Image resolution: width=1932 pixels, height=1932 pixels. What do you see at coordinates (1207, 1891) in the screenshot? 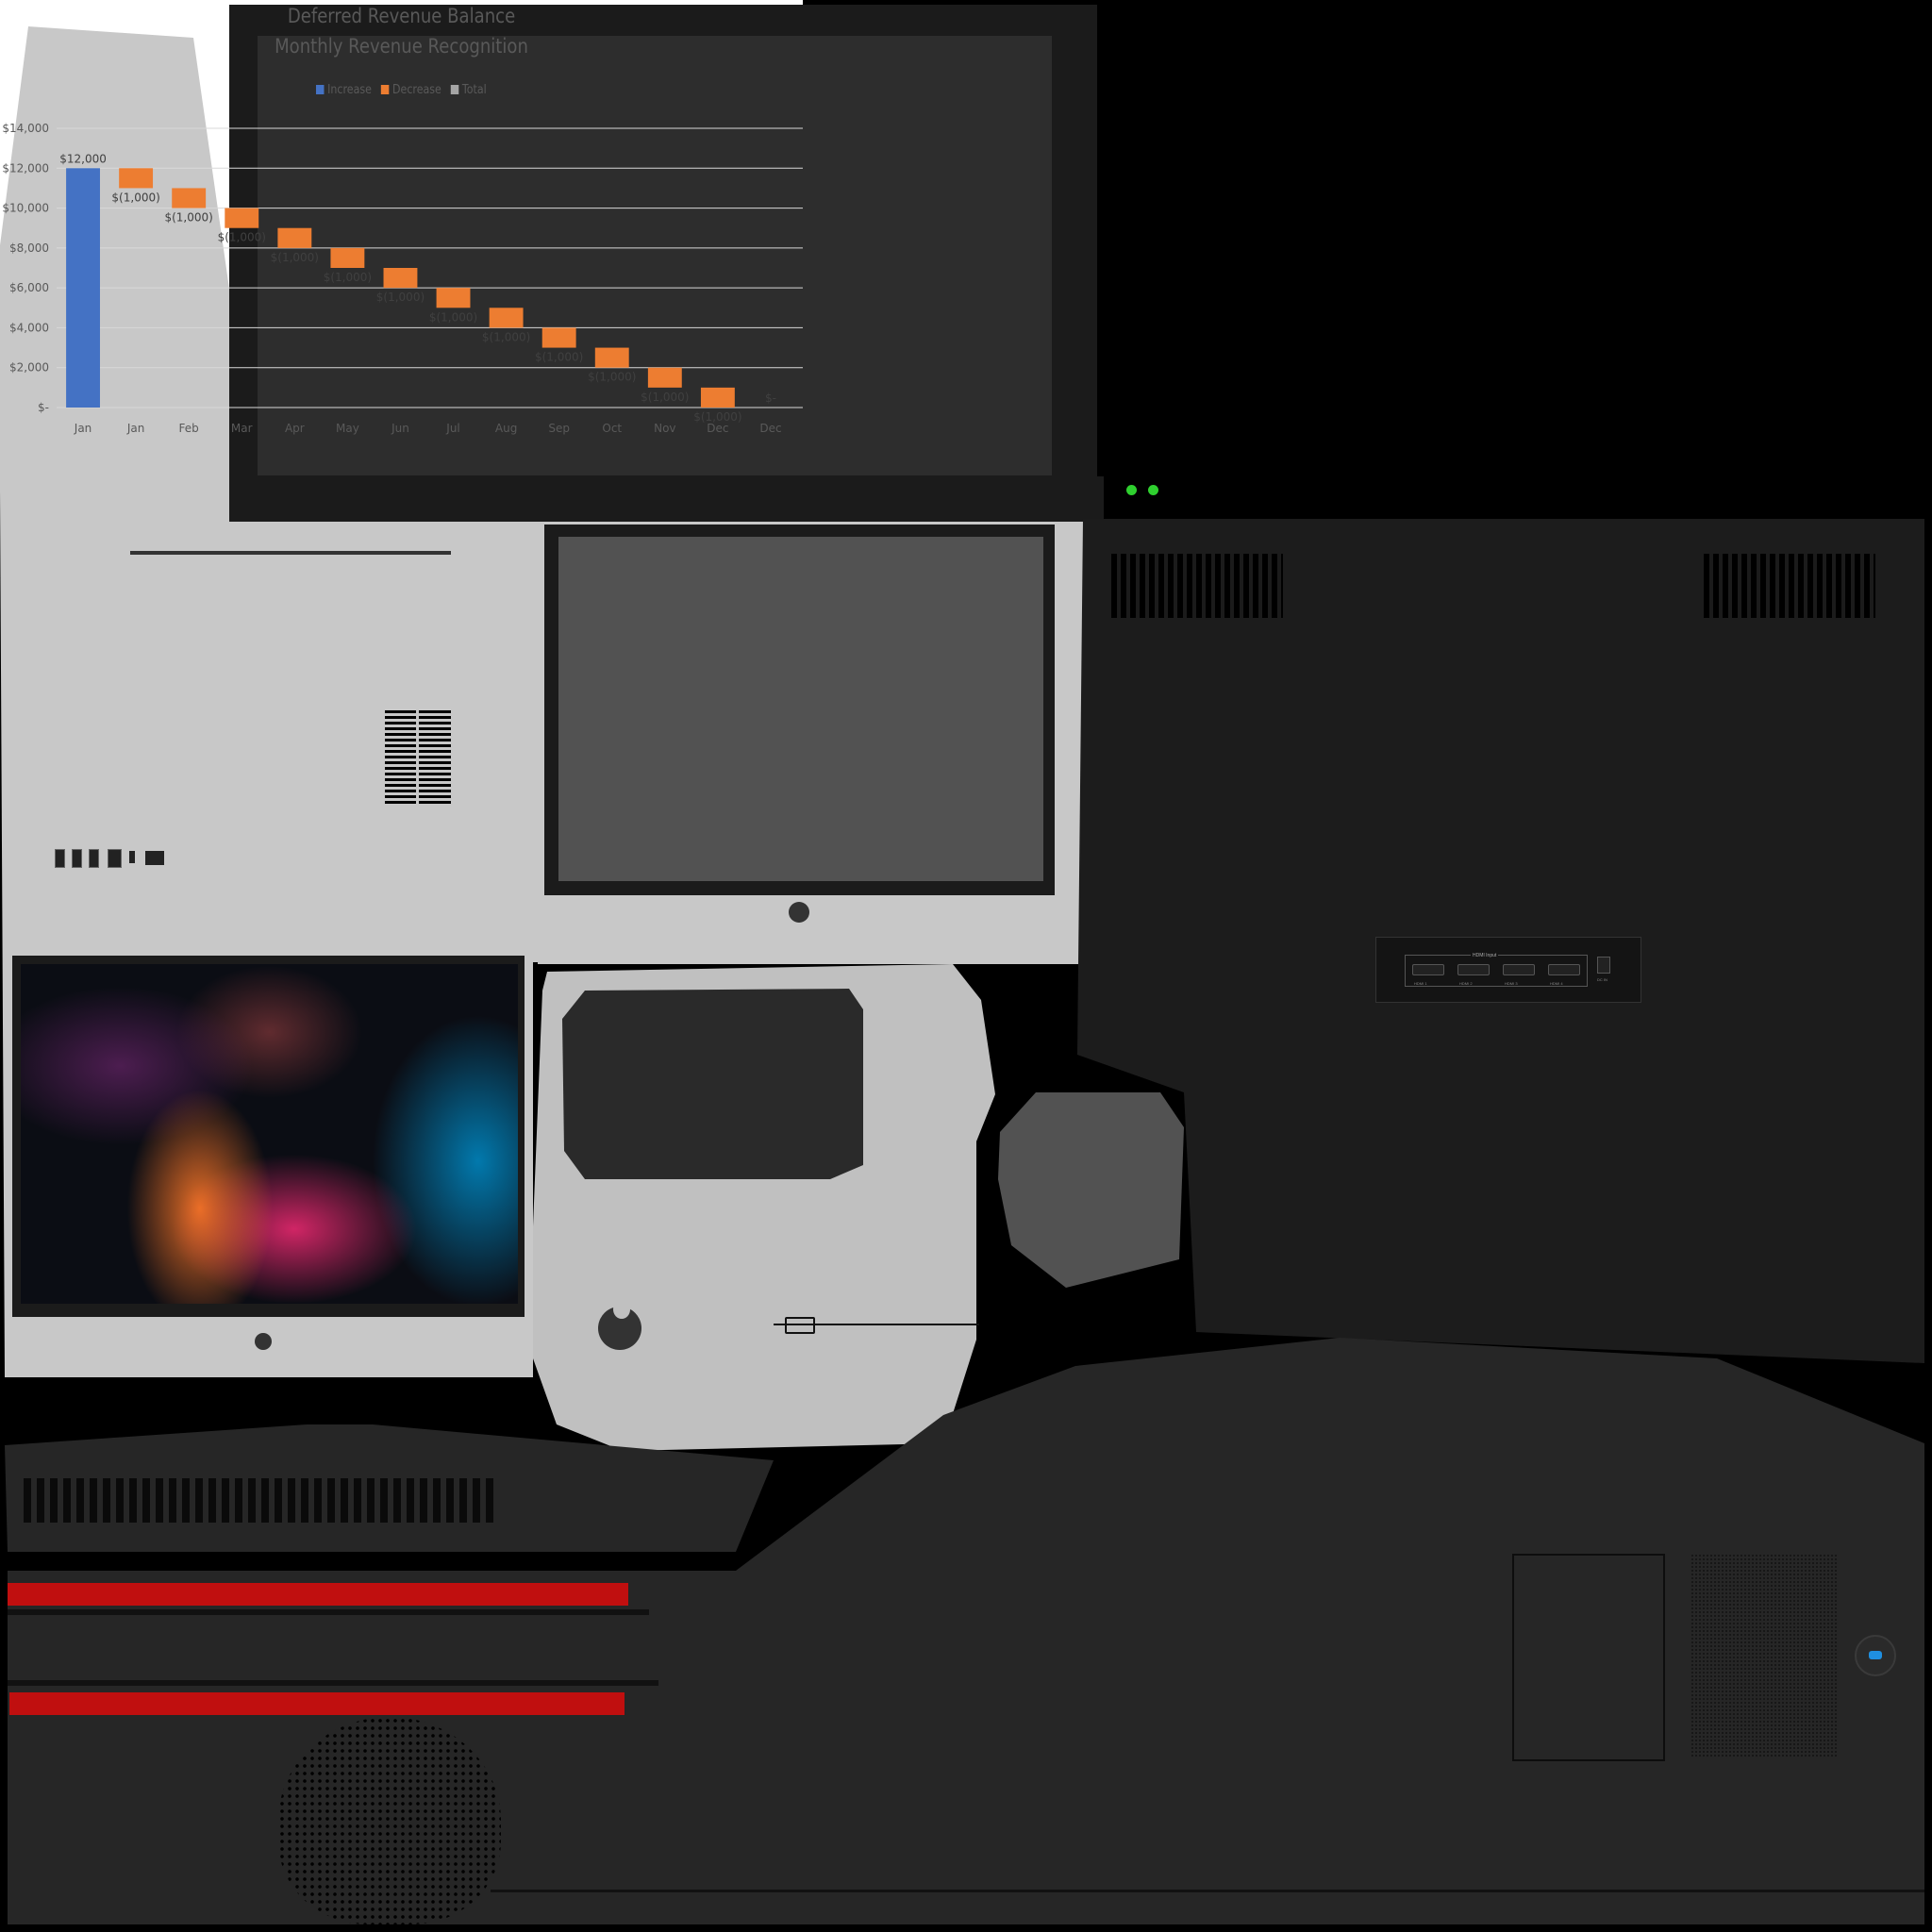
I see `bottom-edge-line` at bounding box center [1207, 1891].